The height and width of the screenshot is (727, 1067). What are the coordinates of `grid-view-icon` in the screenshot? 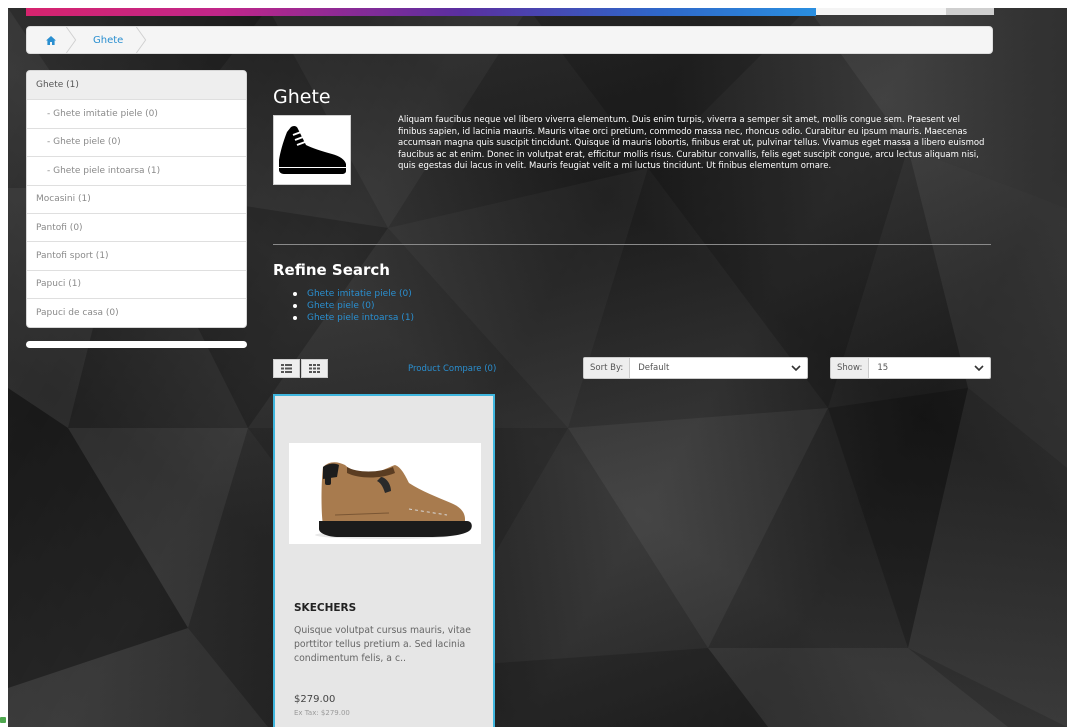 It's located at (314, 368).